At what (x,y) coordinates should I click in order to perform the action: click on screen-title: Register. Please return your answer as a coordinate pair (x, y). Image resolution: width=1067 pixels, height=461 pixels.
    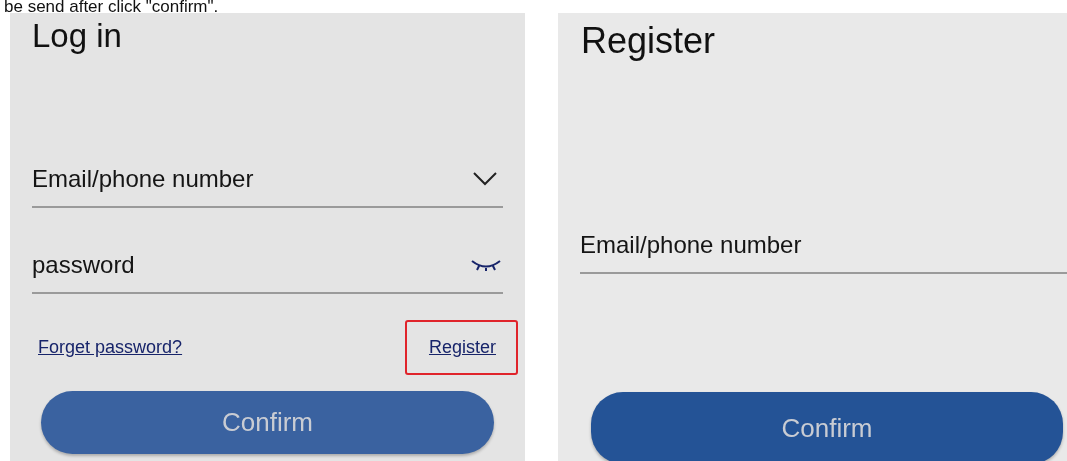
    Looking at the image, I should click on (648, 41).